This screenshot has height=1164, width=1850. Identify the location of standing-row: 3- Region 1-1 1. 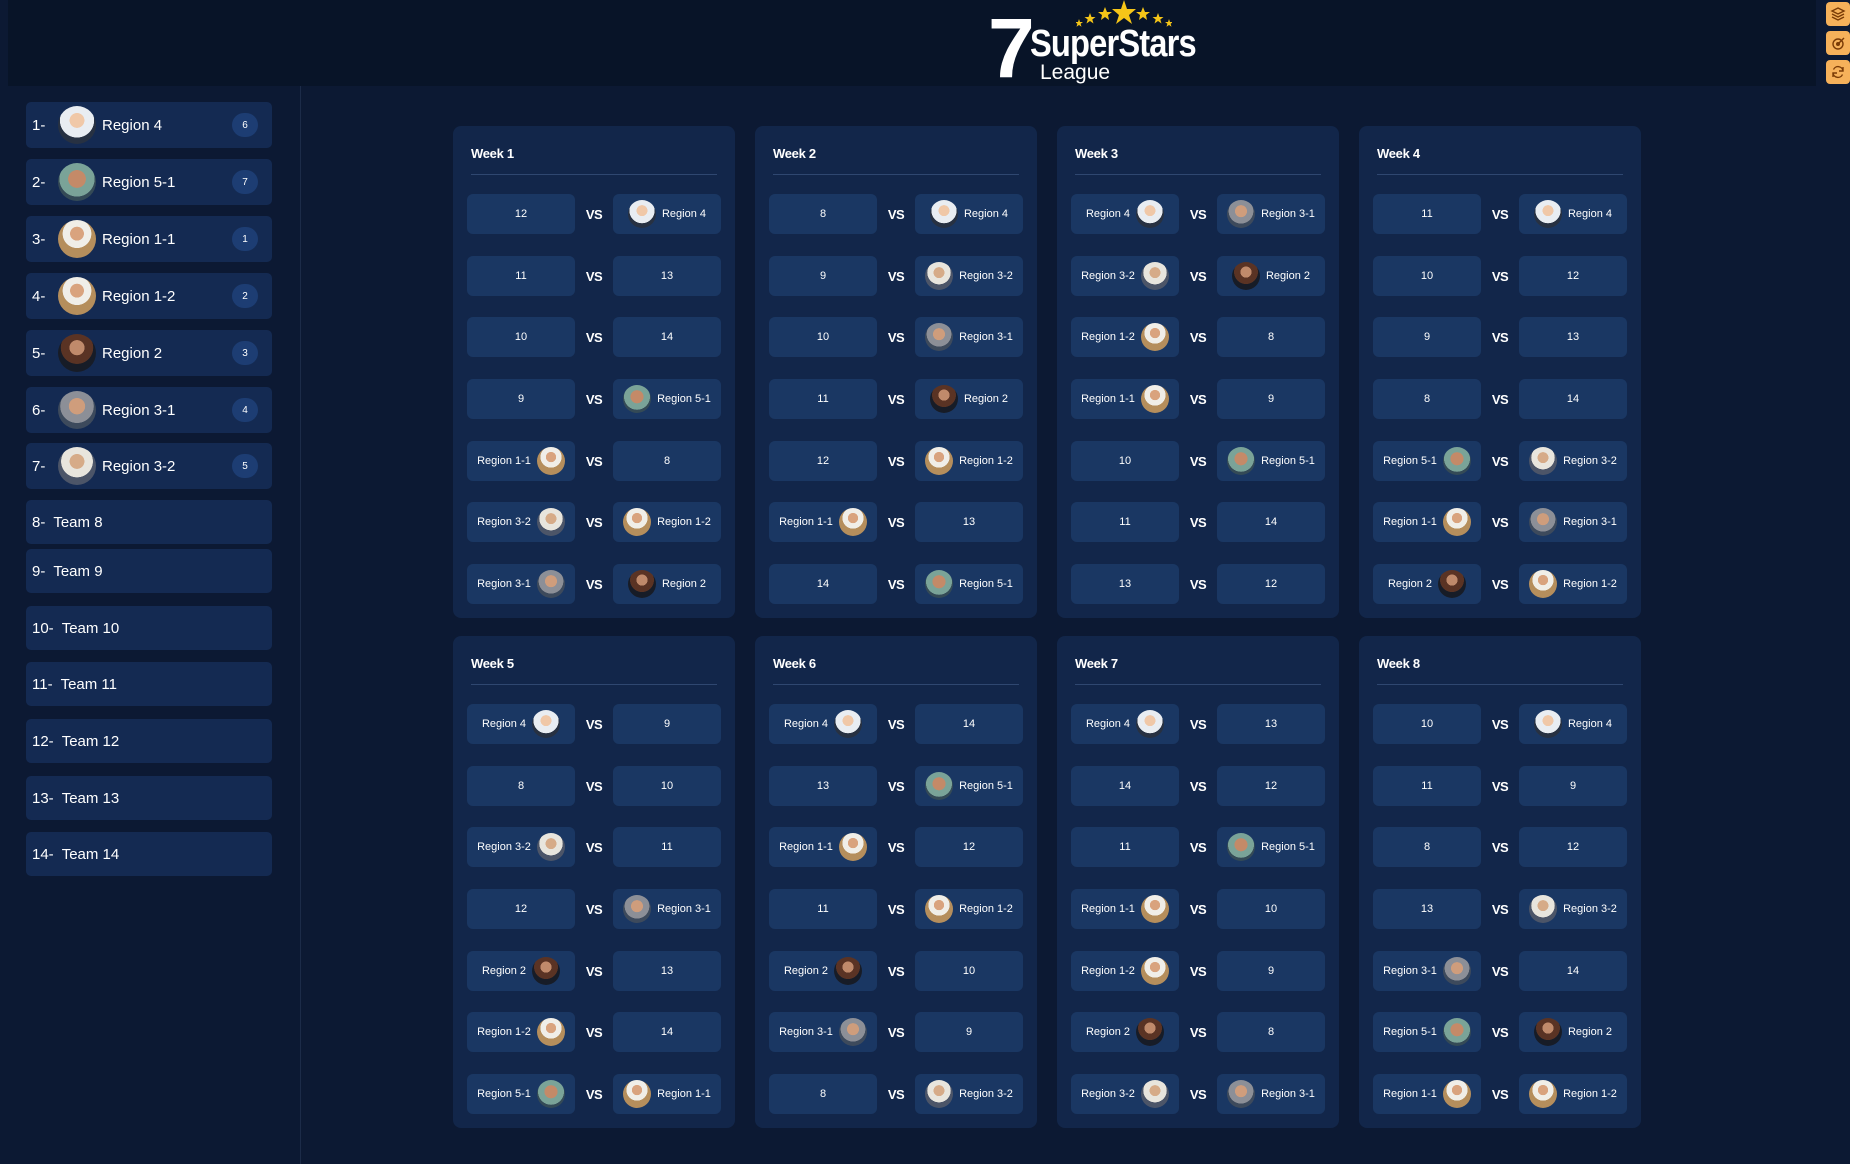
(149, 239).